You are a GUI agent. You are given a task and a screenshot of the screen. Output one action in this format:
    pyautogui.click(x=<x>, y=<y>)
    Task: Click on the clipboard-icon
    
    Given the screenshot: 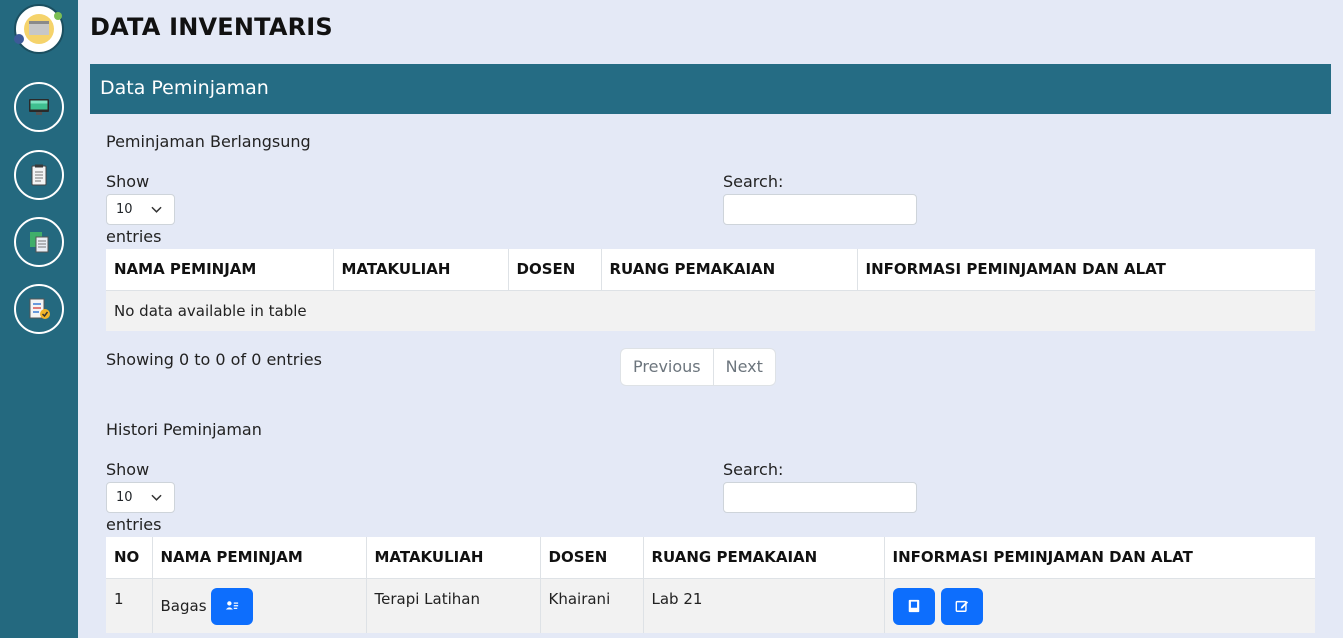 What is the action you would take?
    pyautogui.click(x=39, y=175)
    